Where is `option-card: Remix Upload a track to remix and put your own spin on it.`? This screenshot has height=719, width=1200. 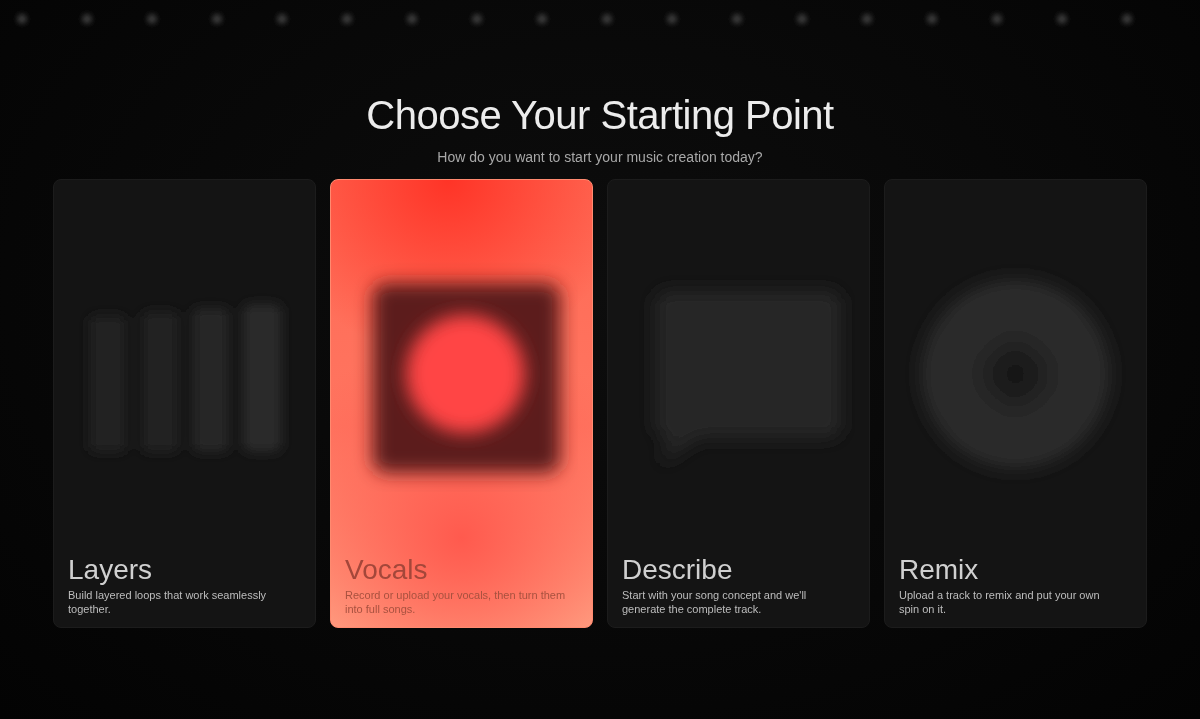 option-card: Remix Upload a track to remix and put your own spin on it. is located at coordinates (1015, 403).